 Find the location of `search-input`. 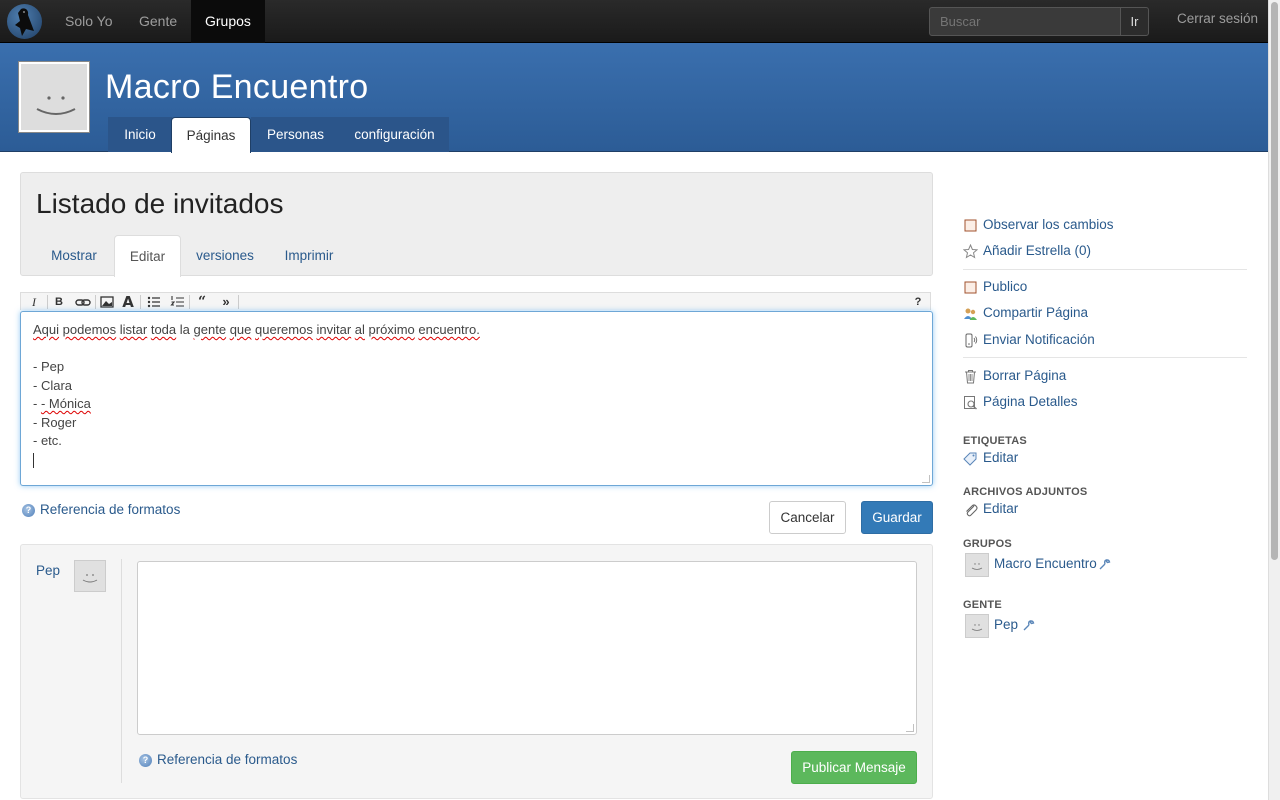

search-input is located at coordinates (1025, 21).